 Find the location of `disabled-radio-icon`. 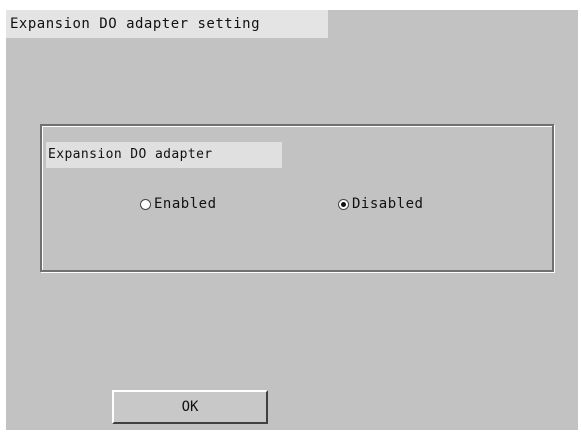

disabled-radio-icon is located at coordinates (343, 204).